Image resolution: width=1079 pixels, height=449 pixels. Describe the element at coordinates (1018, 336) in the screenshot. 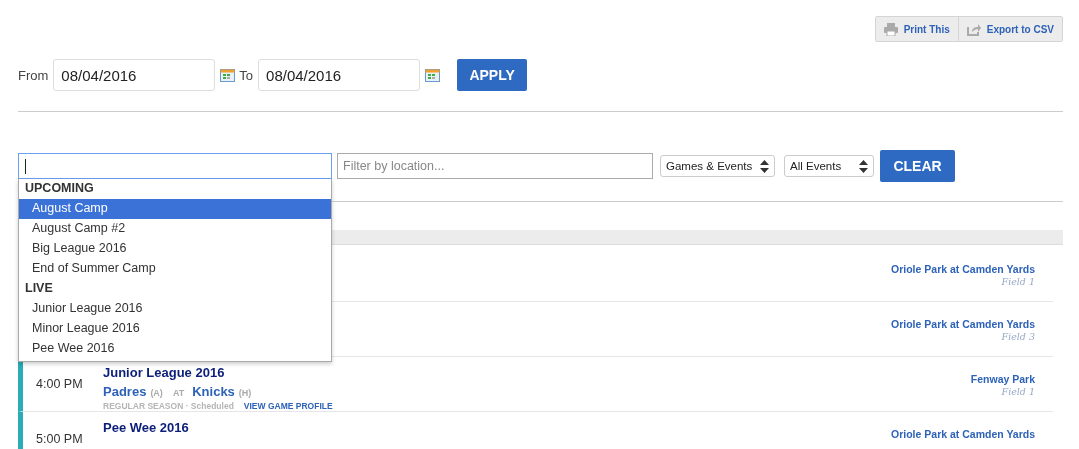

I see `field-label: Field 3` at that location.